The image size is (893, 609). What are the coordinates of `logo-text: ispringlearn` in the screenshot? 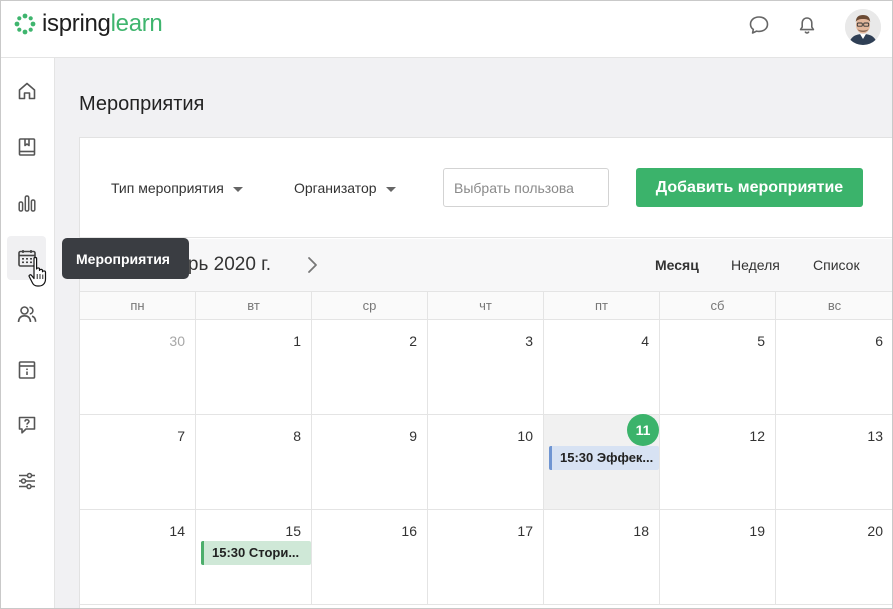 It's located at (102, 24).